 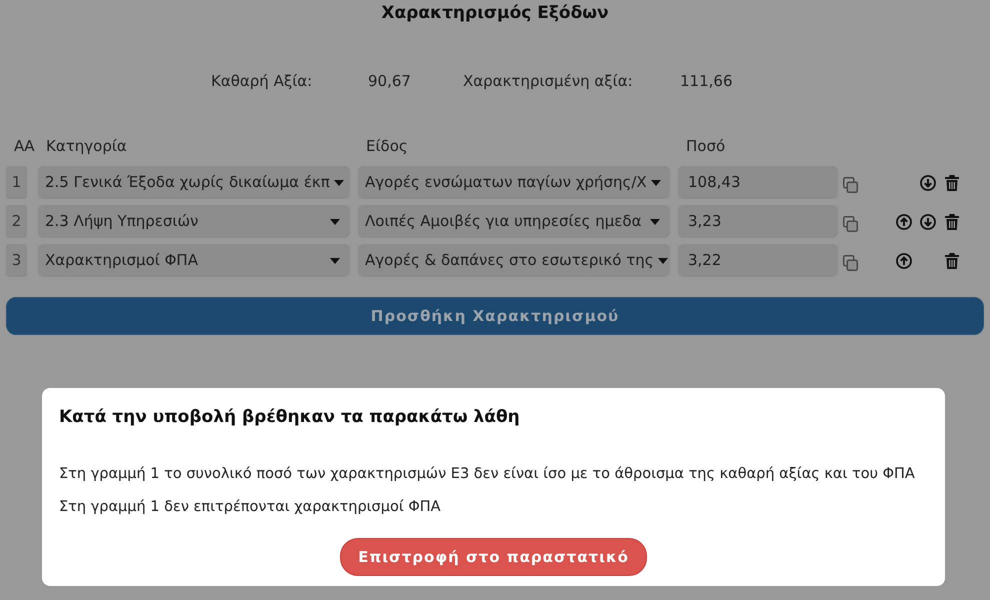 I want to click on error-message: Στη γραμμή 1 δεν επιτρέπονται χαρακτηρισμοί ΦΠΑ, so click(x=250, y=507).